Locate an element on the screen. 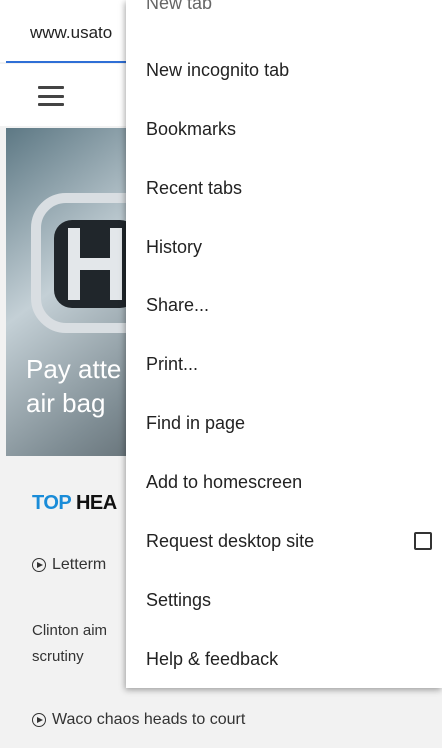 The height and width of the screenshot is (748, 442). menu-item-label: Help & feedback is located at coordinates (212, 658).